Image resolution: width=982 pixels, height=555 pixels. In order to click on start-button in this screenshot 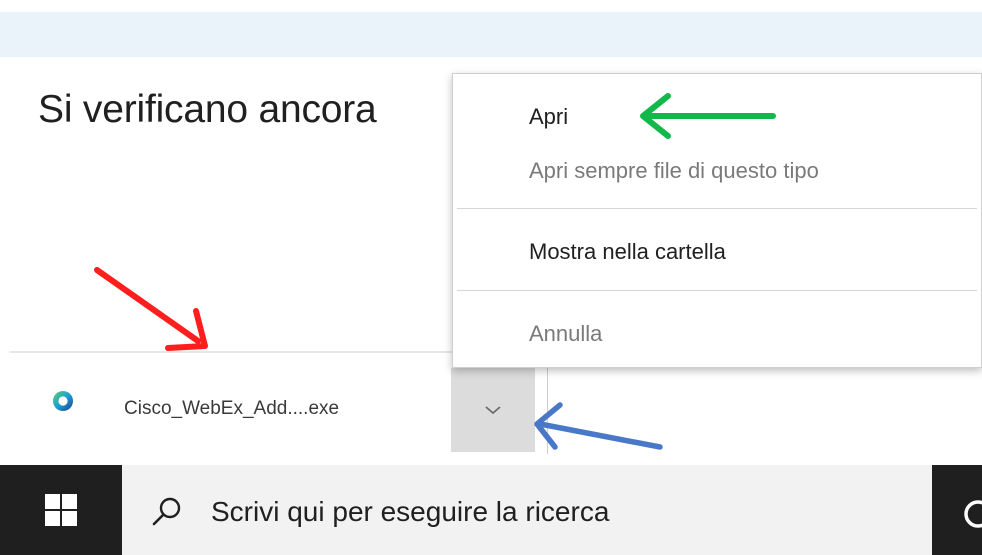, I will do `click(61, 510)`.